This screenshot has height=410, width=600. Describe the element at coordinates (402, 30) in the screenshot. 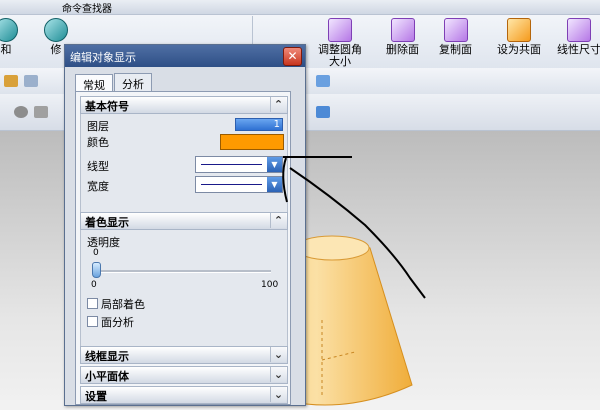

I see `delete-face-icon` at that location.